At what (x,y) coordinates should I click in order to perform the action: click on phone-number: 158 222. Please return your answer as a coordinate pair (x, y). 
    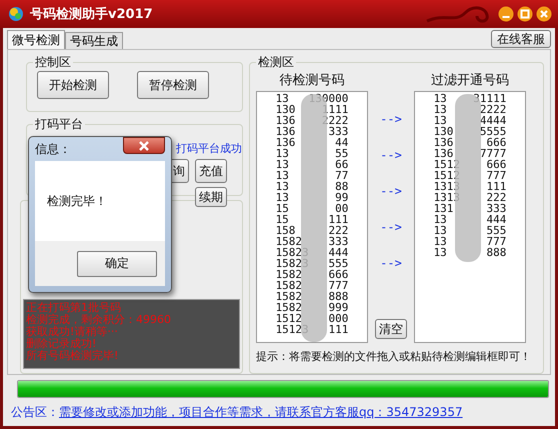
    Looking at the image, I should click on (312, 230).